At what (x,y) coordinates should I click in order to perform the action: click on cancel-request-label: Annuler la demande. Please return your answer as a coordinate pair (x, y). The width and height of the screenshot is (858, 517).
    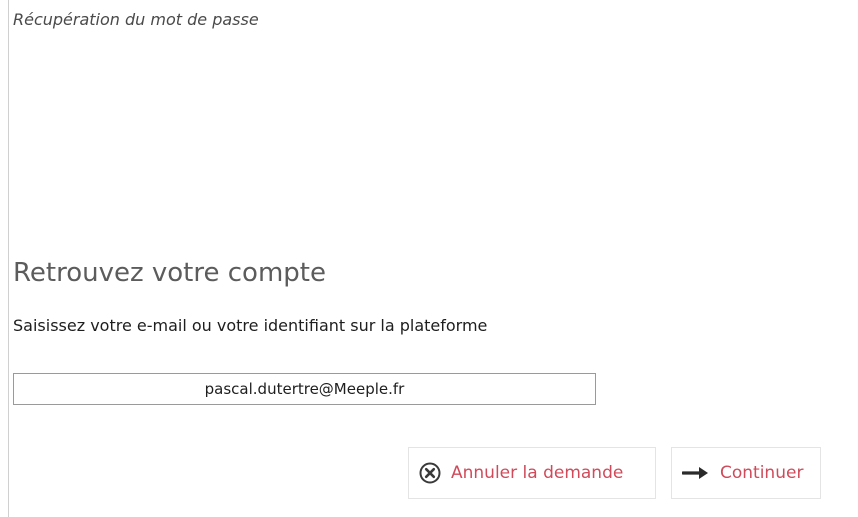
    Looking at the image, I should click on (537, 473).